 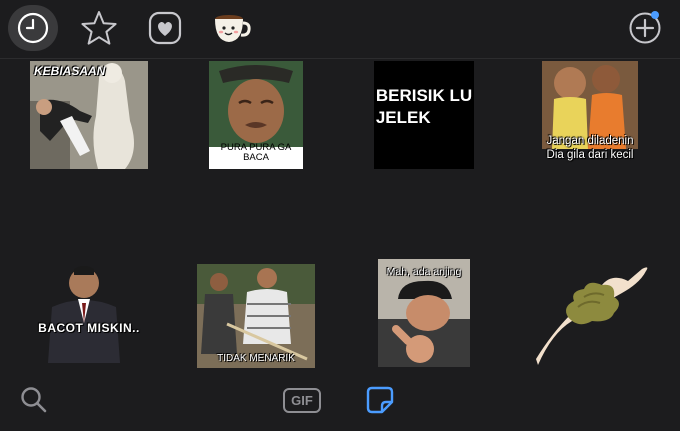 I want to click on star-icon, so click(x=99, y=28).